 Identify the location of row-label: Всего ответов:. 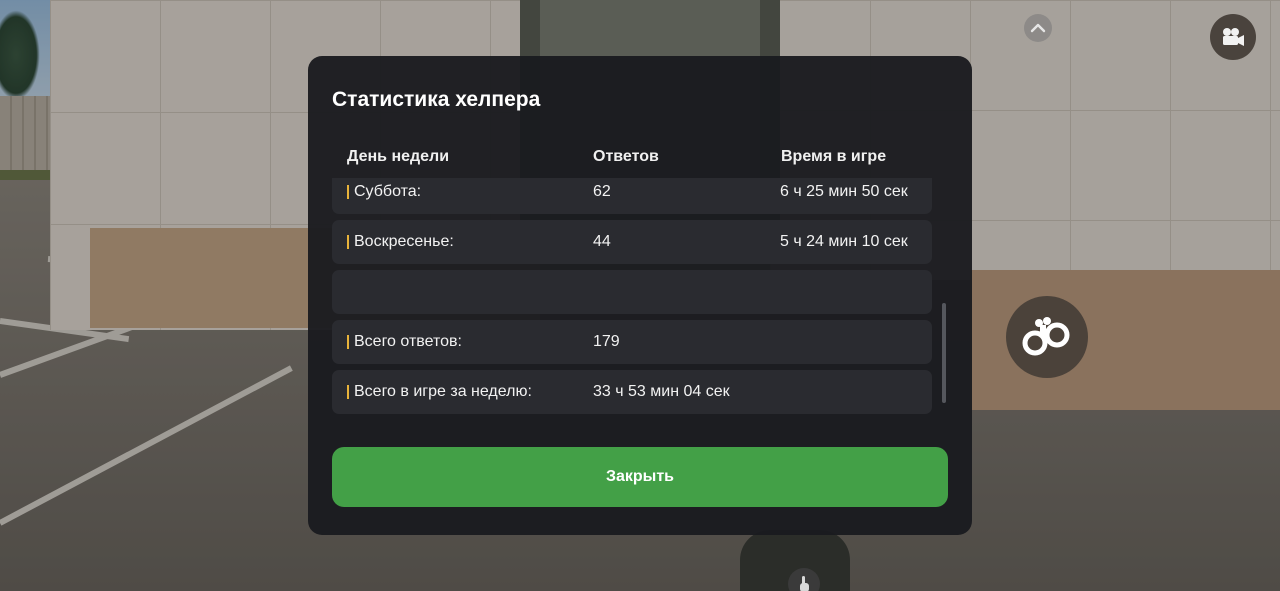
(408, 341).